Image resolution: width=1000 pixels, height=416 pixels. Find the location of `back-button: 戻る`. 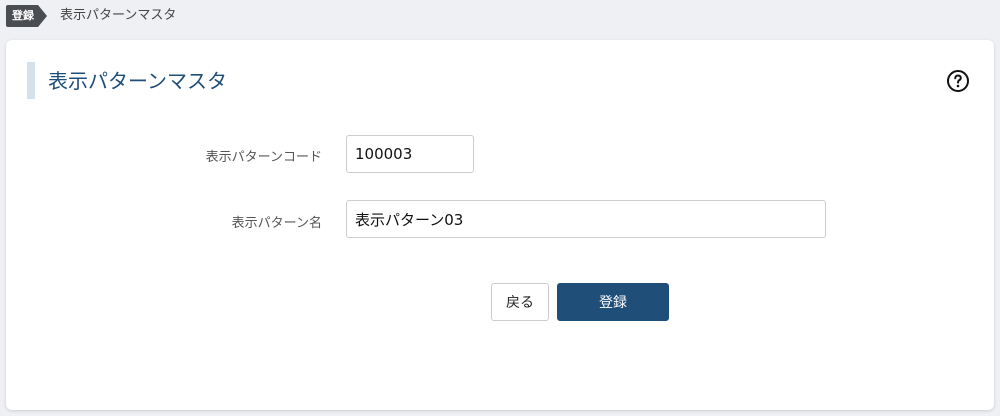

back-button: 戻る is located at coordinates (520, 302).